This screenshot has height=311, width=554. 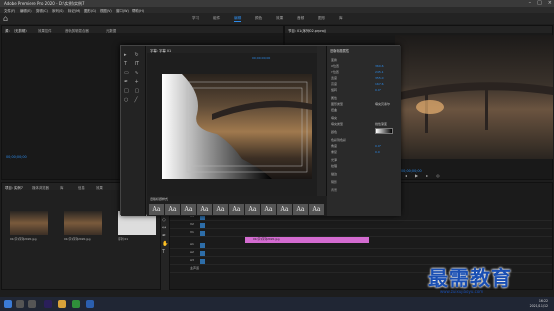 I want to click on play-icon: ▶, so click(x=416, y=175).